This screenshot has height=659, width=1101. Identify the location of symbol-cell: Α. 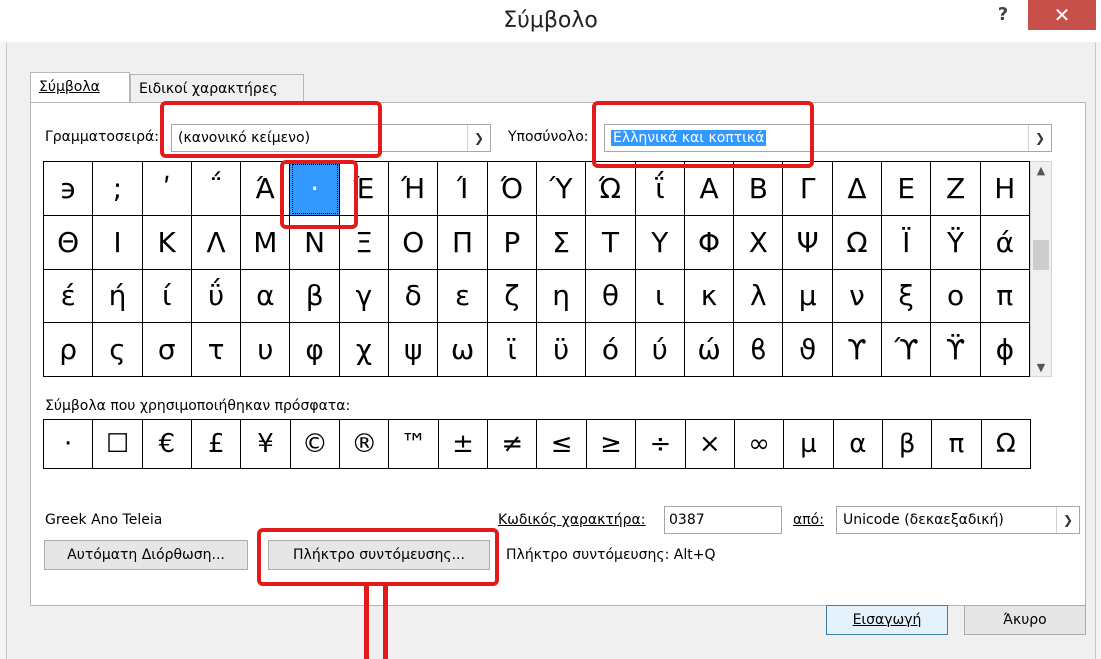
(709, 189).